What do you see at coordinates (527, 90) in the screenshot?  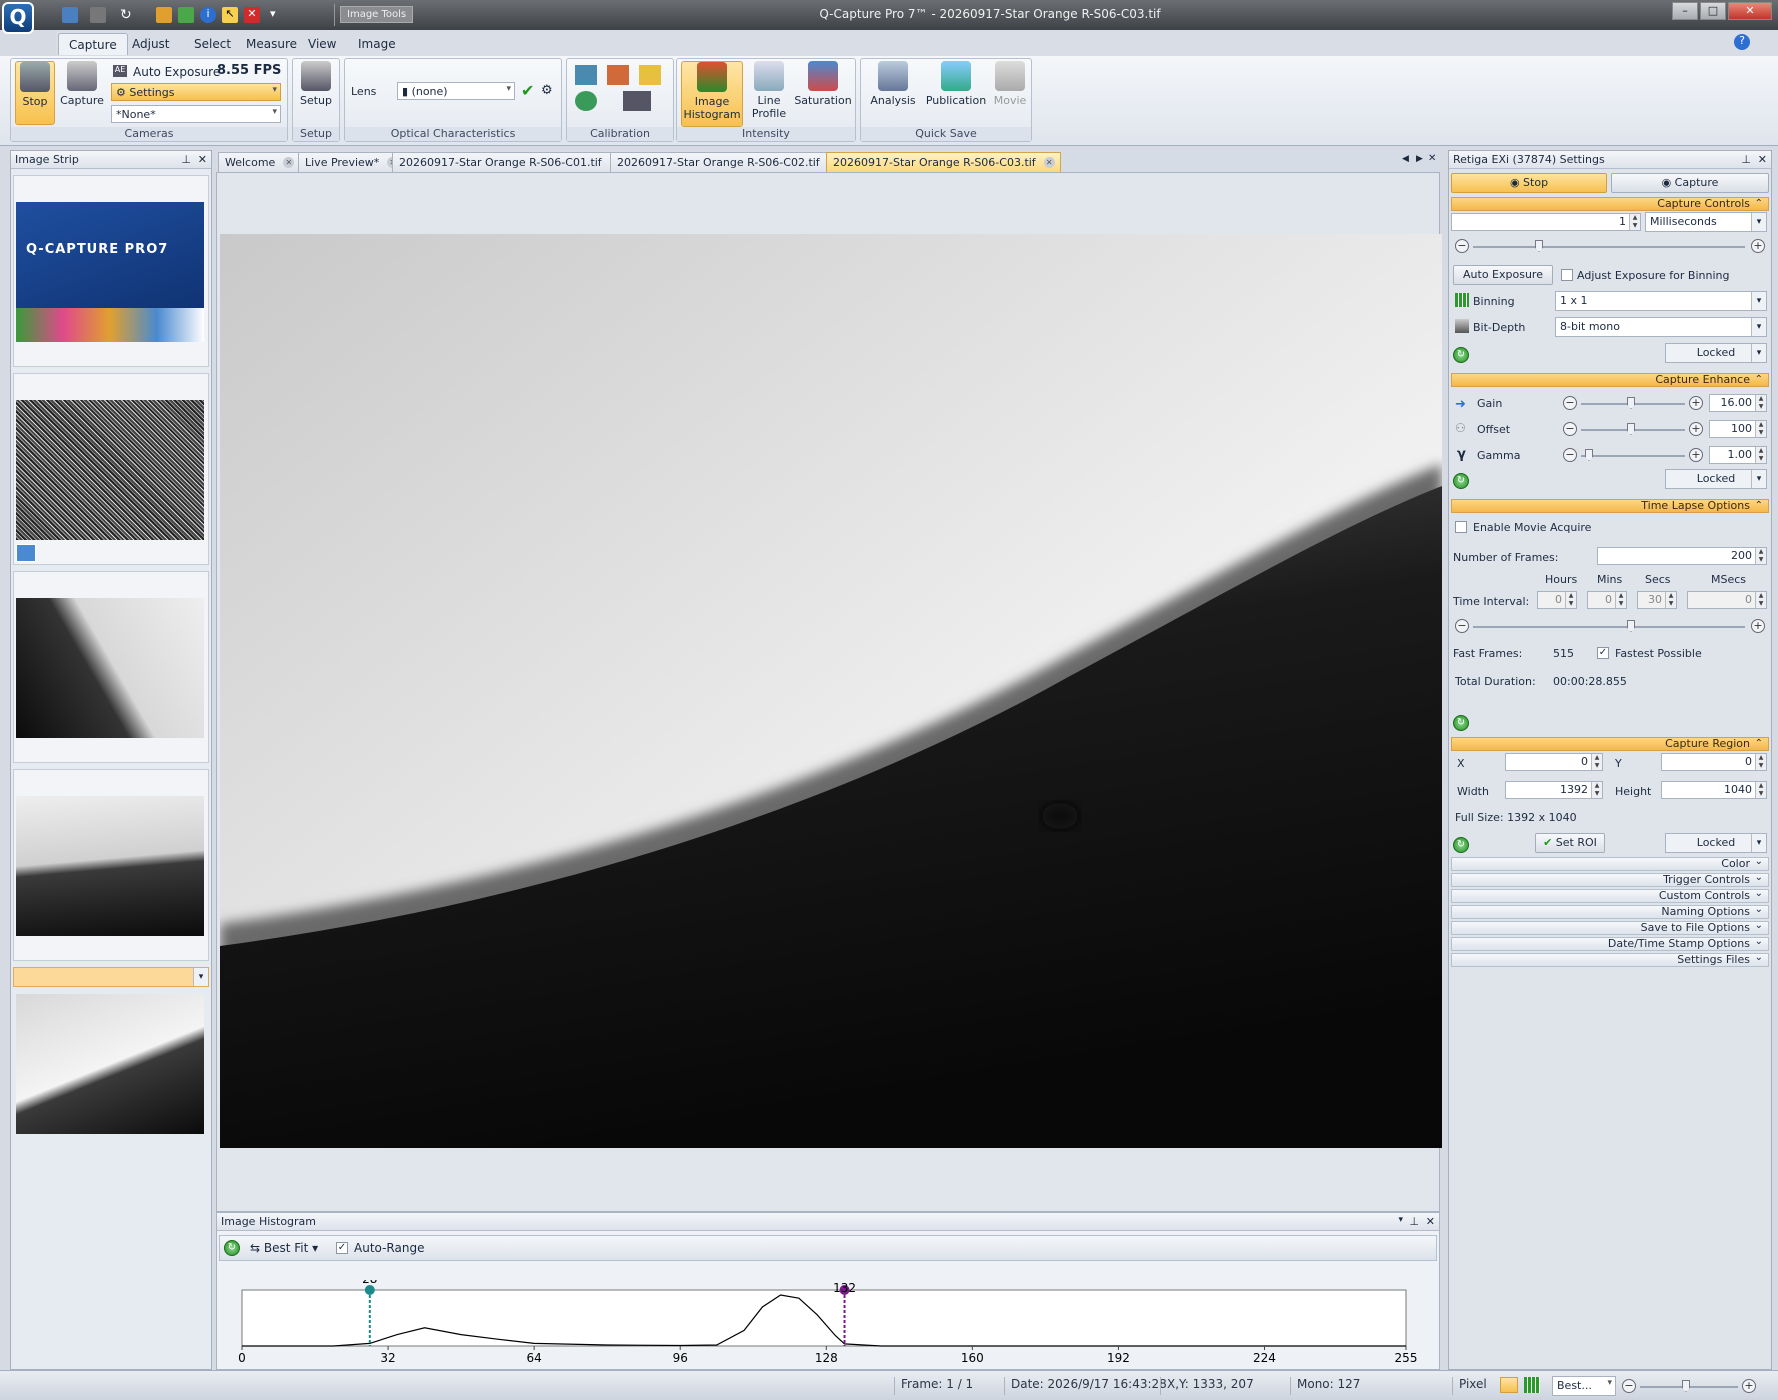 I see `apply-lens-icon: ✔` at bounding box center [527, 90].